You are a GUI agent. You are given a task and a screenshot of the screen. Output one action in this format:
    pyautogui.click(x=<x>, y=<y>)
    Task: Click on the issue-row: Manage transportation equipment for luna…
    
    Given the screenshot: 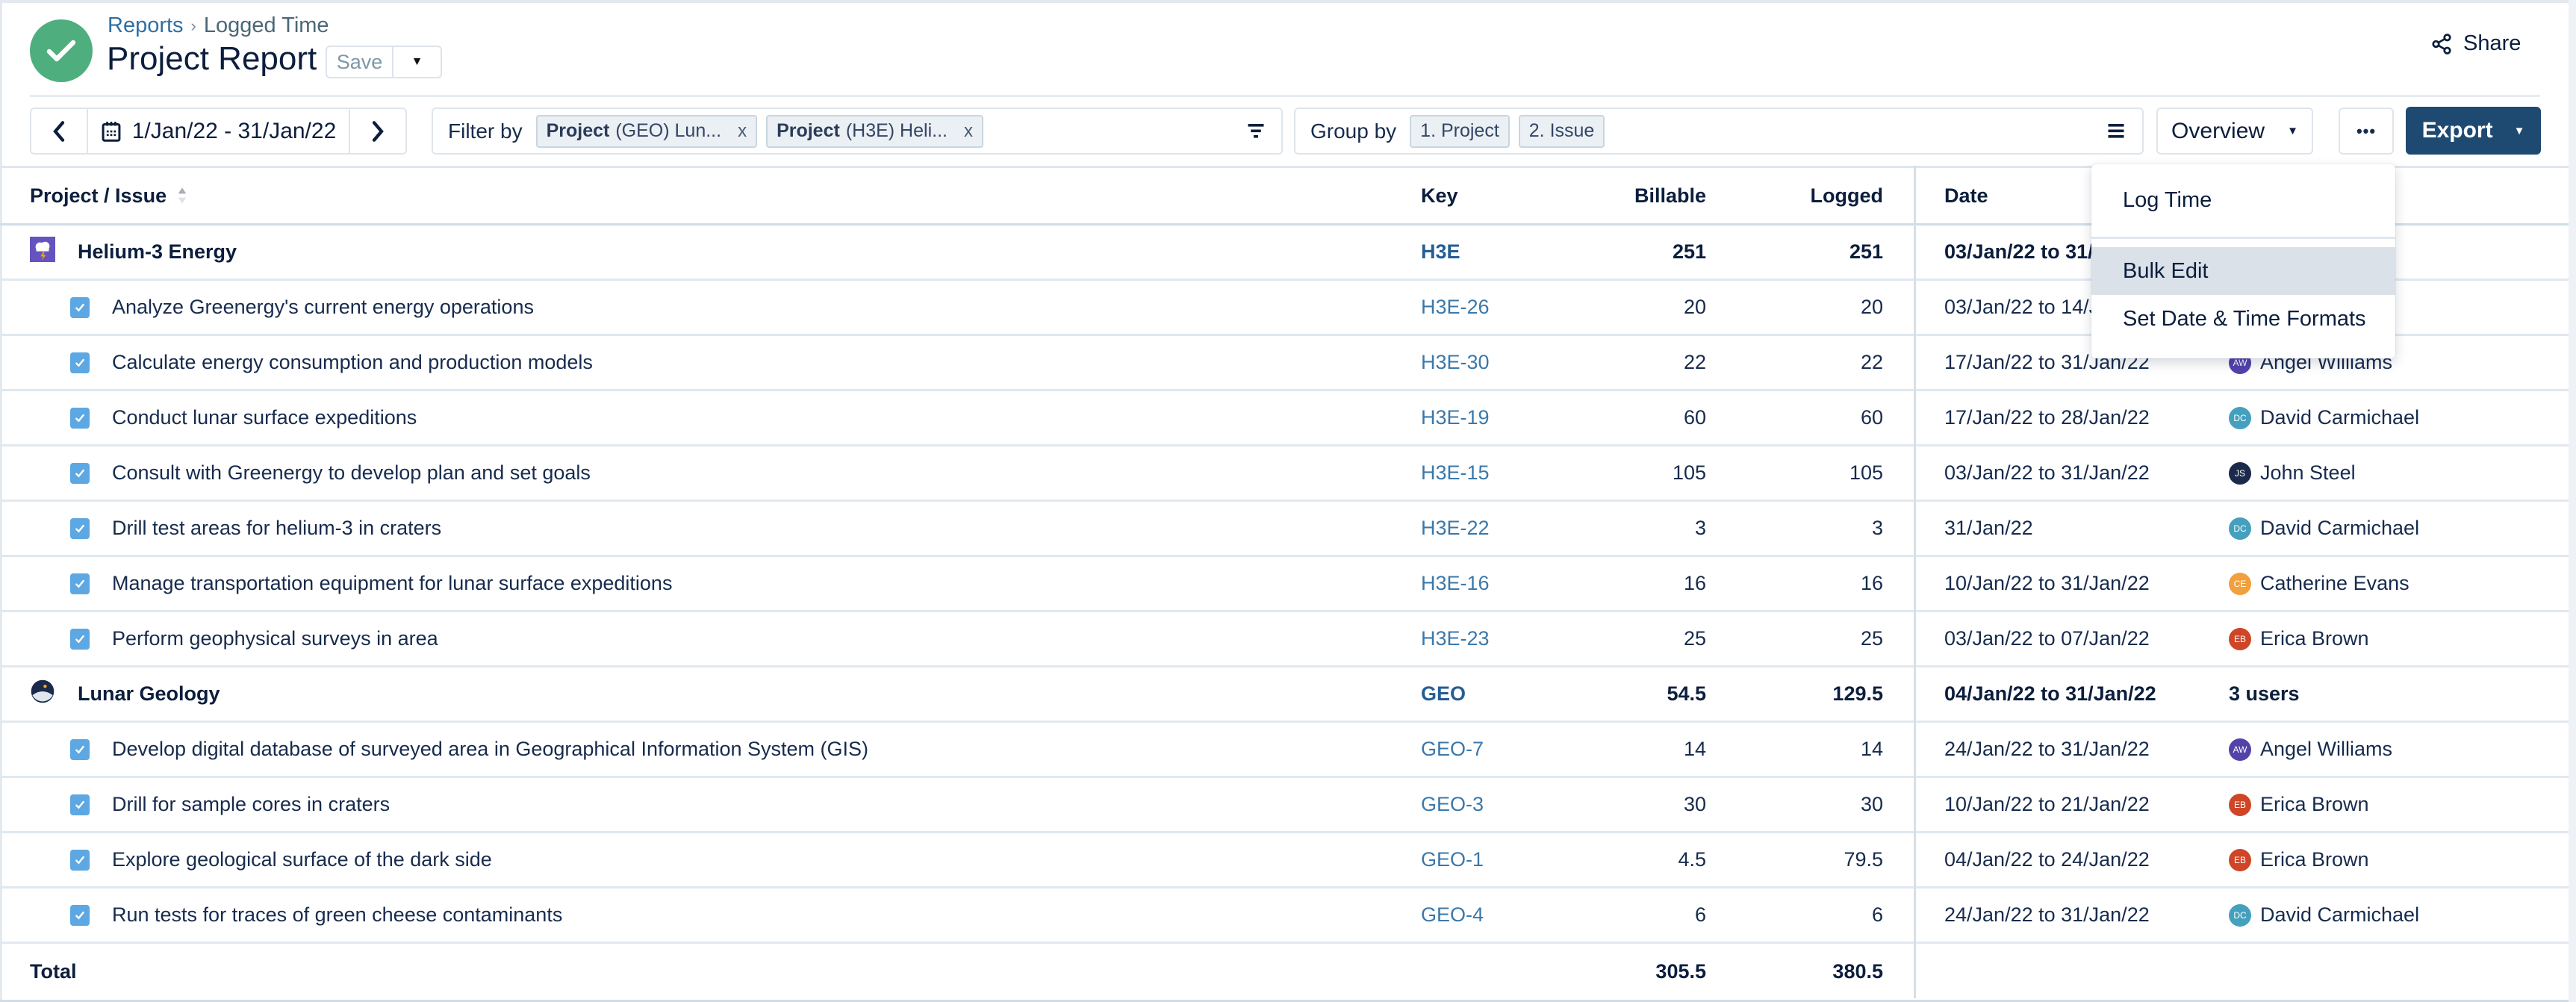 What is the action you would take?
    pyautogui.click(x=1284, y=584)
    